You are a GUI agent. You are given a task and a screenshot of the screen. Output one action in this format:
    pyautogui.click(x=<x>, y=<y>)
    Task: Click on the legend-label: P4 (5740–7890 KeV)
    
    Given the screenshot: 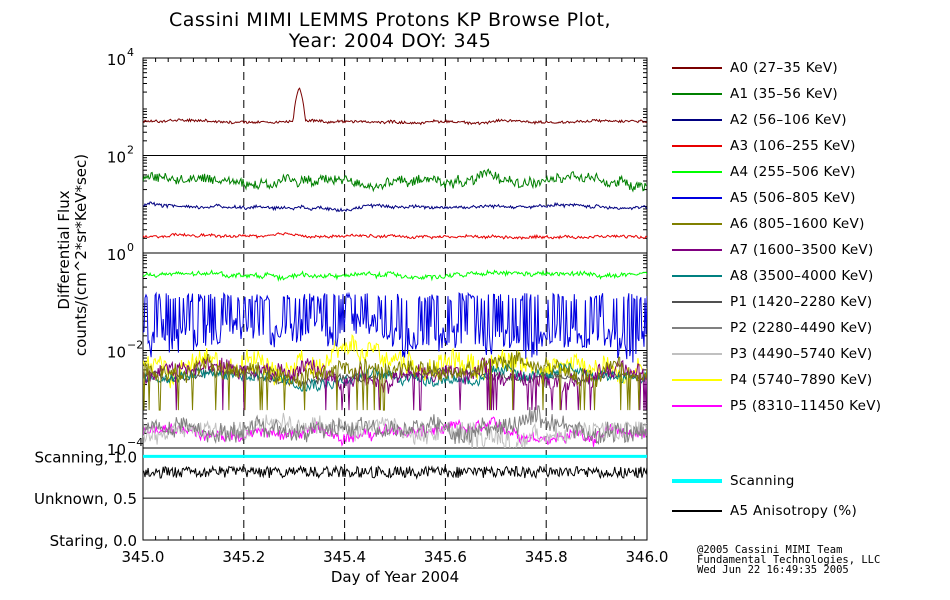 What is the action you would take?
    pyautogui.click(x=801, y=380)
    